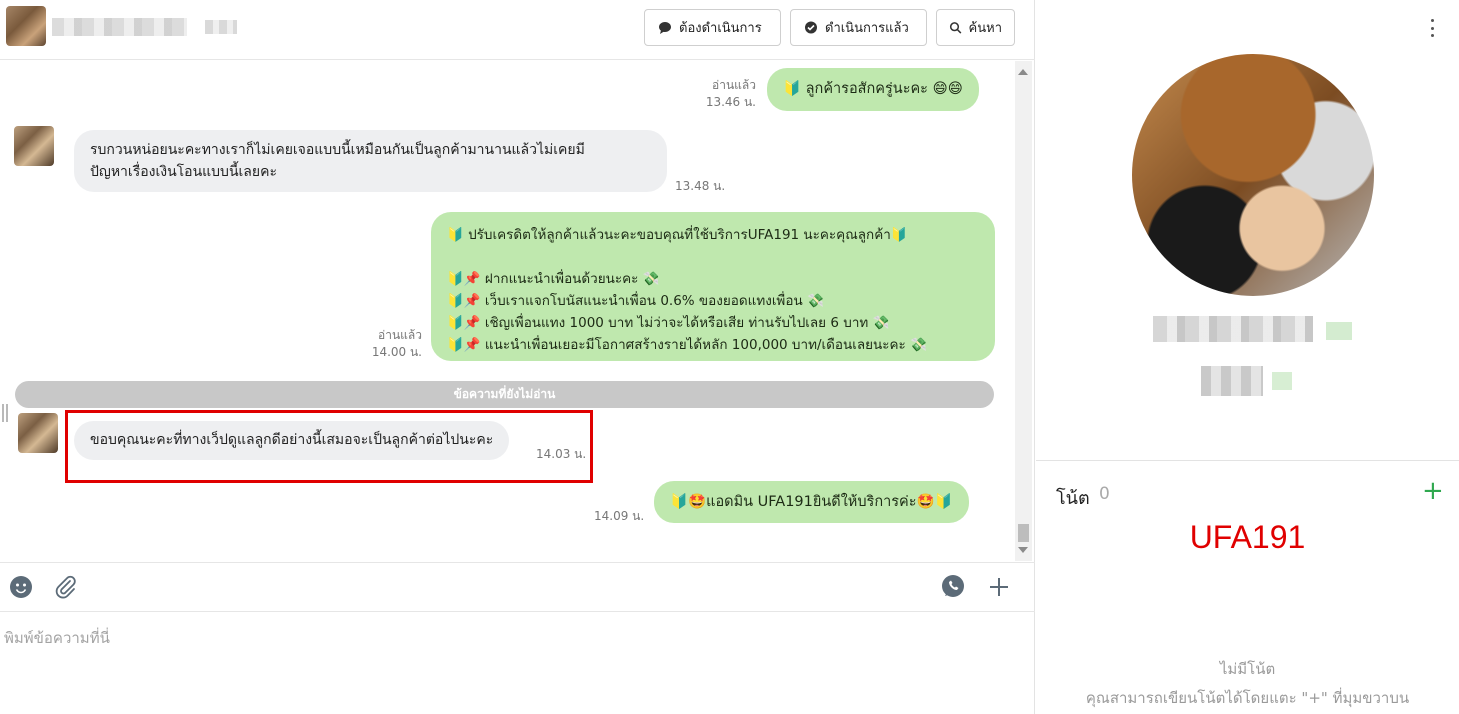  Describe the element at coordinates (329, 446) in the screenshot. I see `highlight-box` at that location.